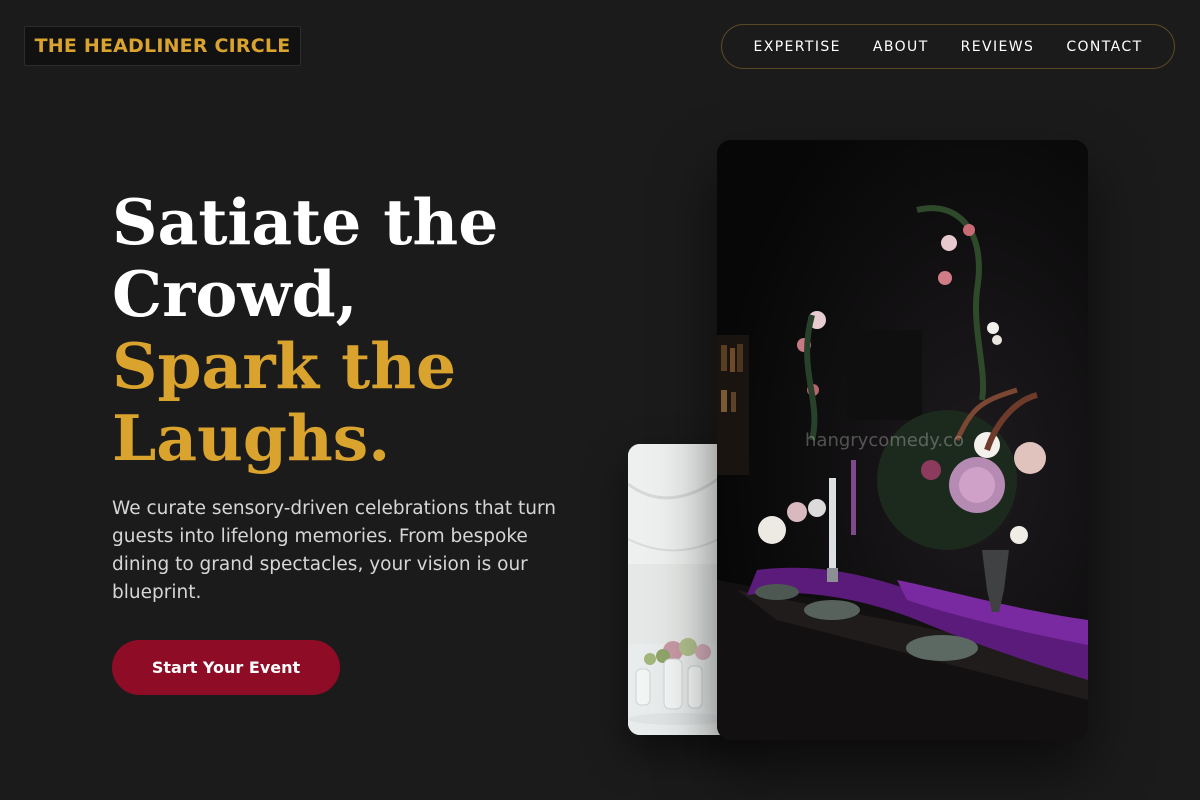  What do you see at coordinates (284, 366) in the screenshot?
I see `headline-line-3: Spark the` at bounding box center [284, 366].